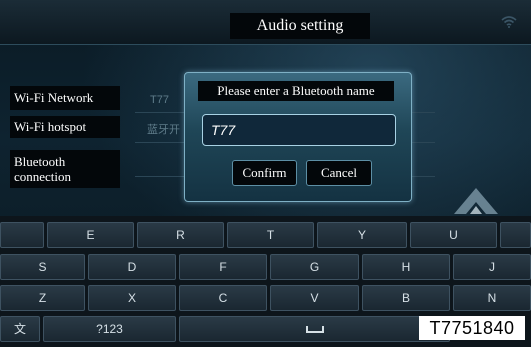  I want to click on key-y: Y, so click(362, 235).